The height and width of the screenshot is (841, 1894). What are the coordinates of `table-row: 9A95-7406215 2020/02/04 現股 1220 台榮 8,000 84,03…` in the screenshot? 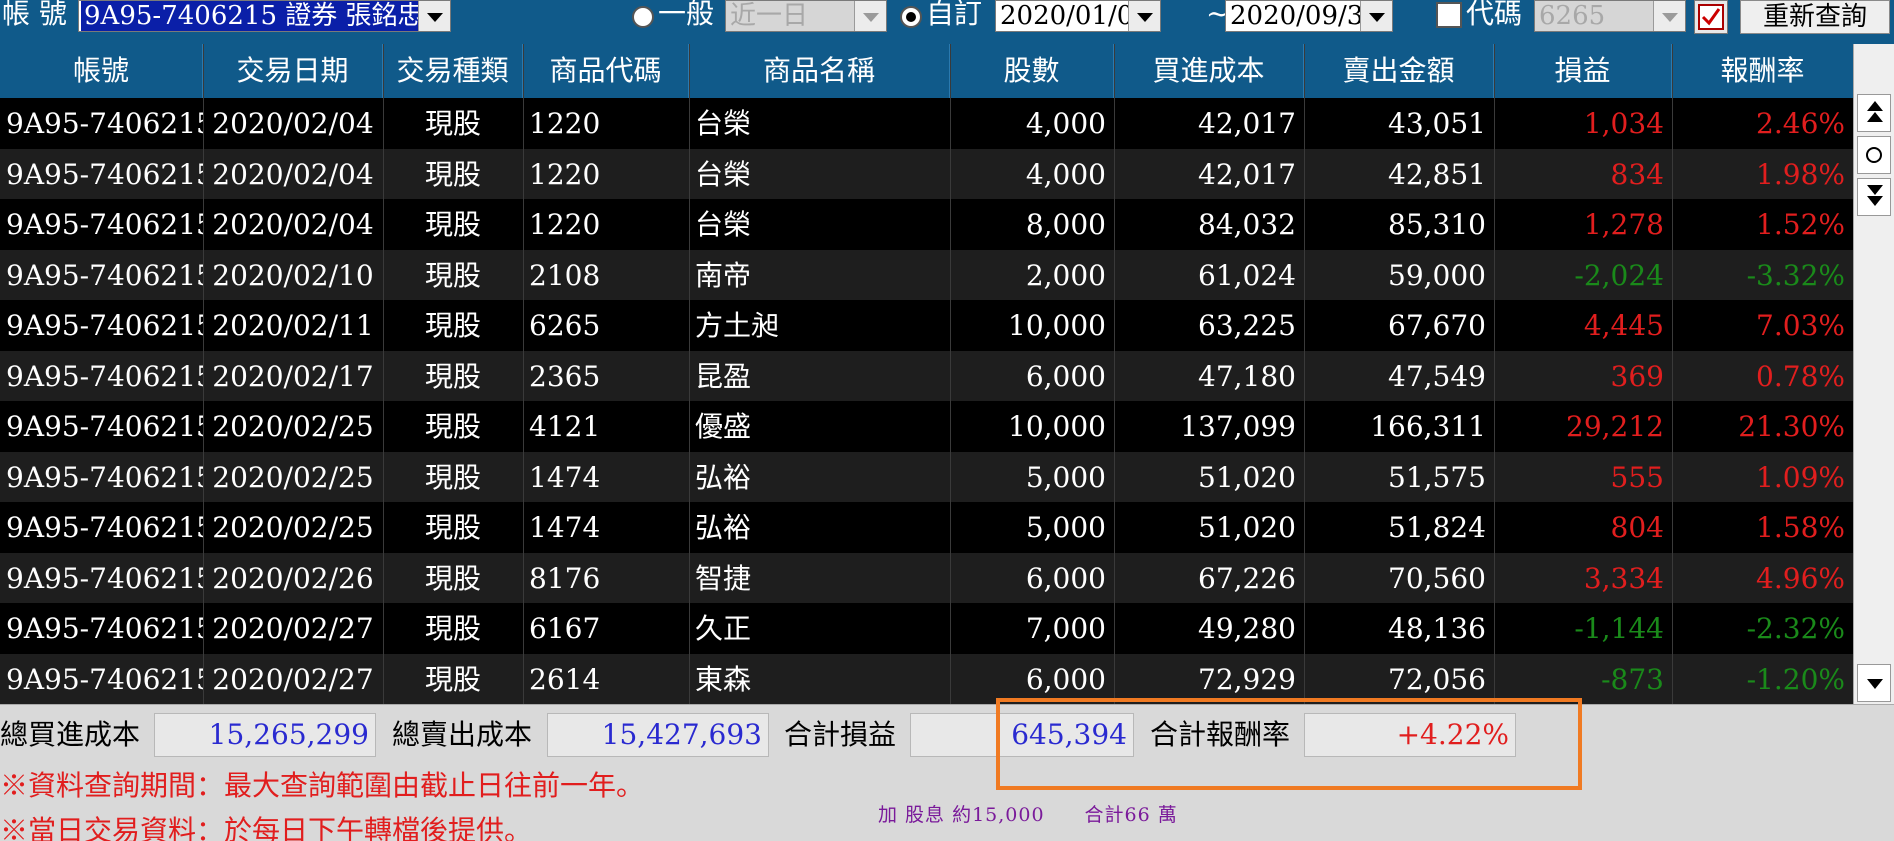 It's located at (926, 224).